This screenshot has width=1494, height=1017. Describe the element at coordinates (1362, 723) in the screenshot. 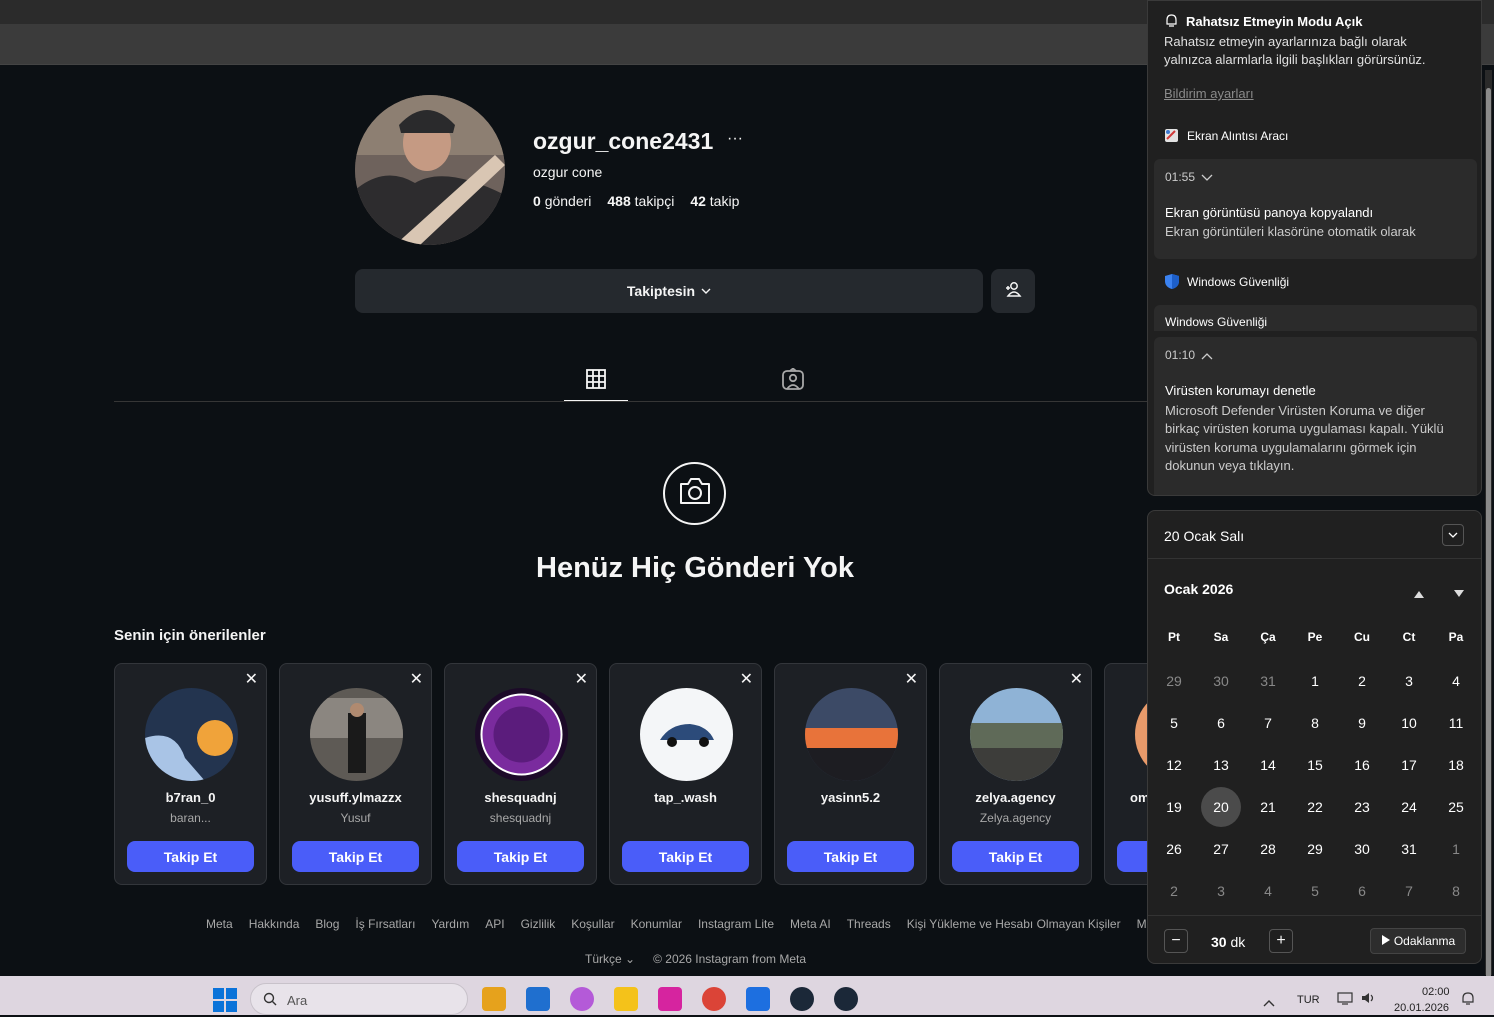

I see `calendar-day: 9` at that location.